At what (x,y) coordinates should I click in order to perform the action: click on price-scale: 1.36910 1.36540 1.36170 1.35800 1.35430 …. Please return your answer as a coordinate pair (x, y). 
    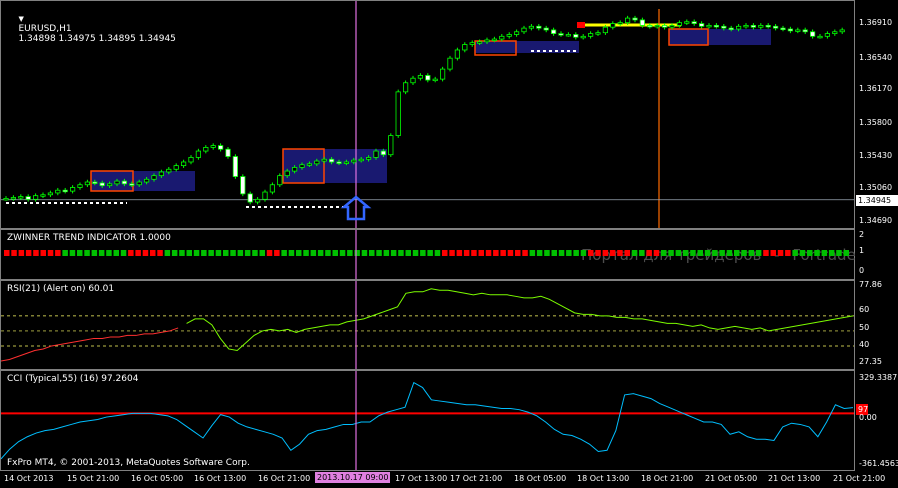
    Looking at the image, I should click on (876, 114).